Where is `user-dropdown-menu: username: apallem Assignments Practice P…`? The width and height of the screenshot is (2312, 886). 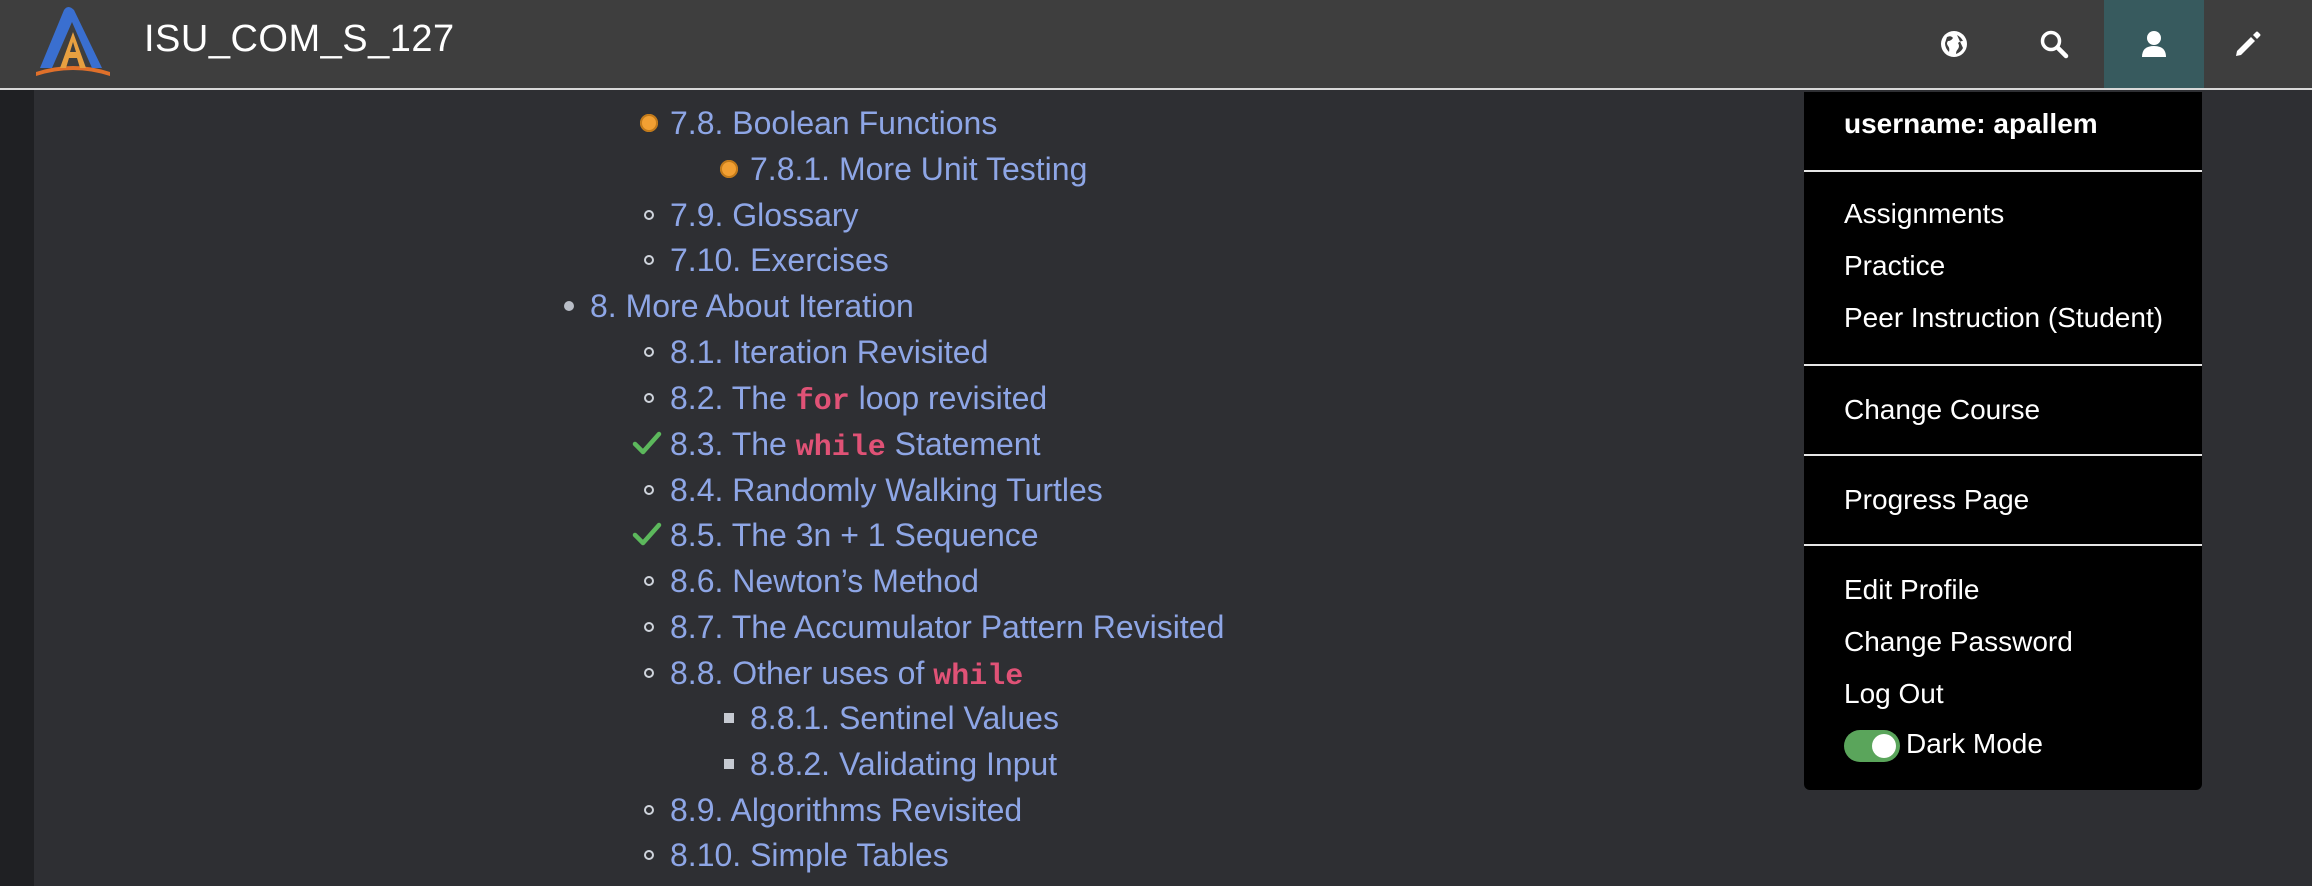 user-dropdown-menu: username: apallem Assignments Practice P… is located at coordinates (2003, 441).